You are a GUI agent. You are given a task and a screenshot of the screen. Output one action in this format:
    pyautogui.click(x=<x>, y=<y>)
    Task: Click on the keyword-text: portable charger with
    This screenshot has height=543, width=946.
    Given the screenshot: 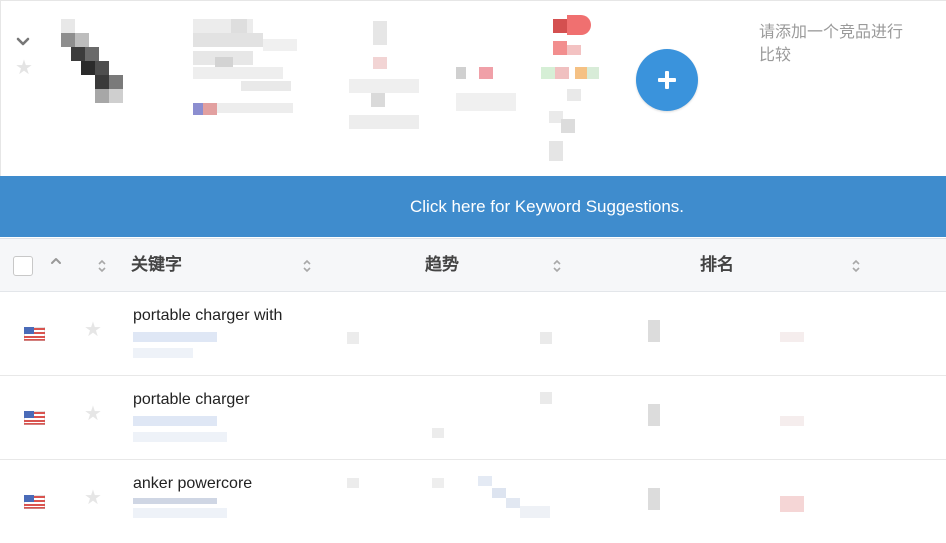 What is the action you would take?
    pyautogui.click(x=207, y=316)
    